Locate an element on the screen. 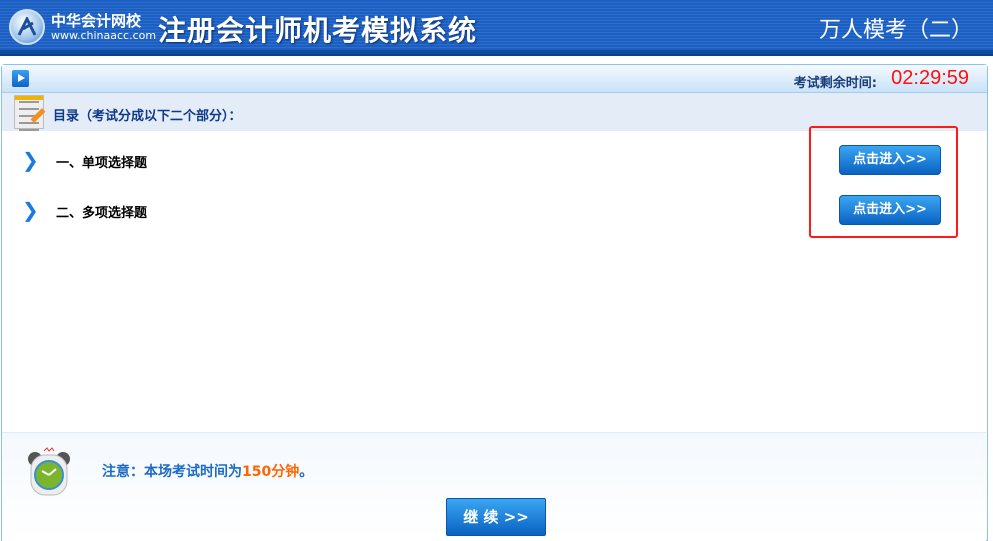 The height and width of the screenshot is (541, 993). section-label: 一、单项选择题 is located at coordinates (102, 163).